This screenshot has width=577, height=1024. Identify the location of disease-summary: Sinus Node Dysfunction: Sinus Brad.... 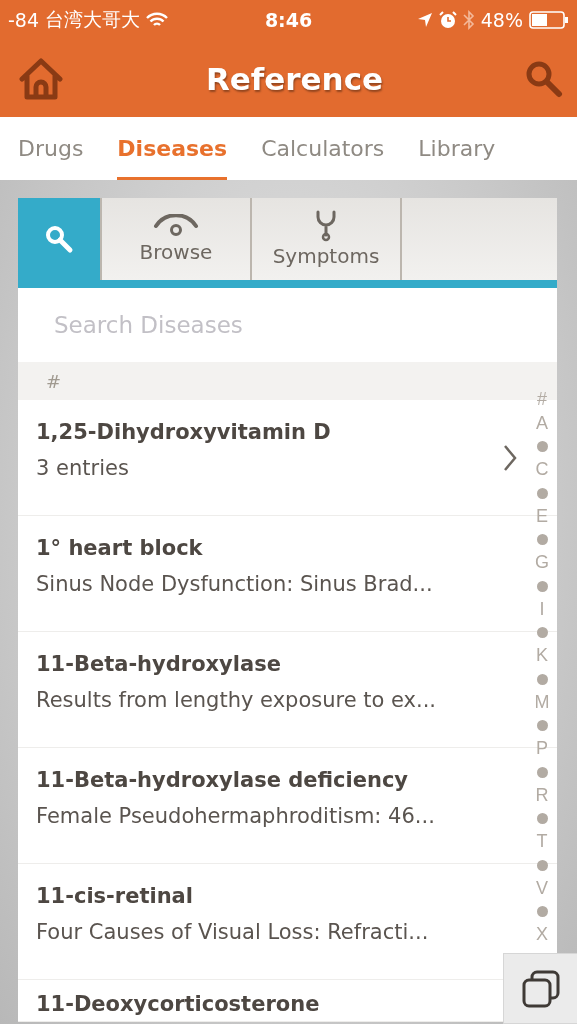
(234, 584).